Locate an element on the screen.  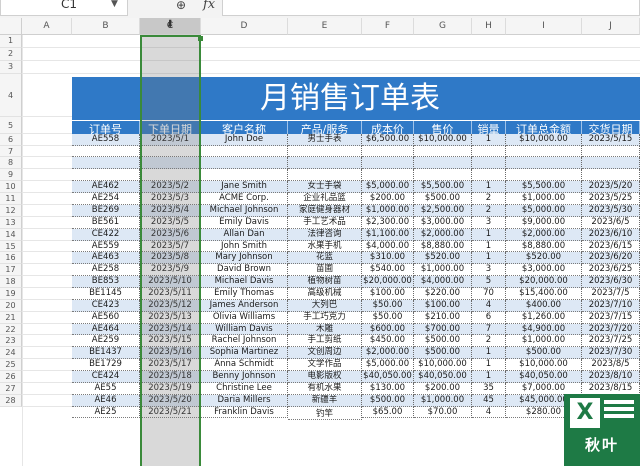
row-header-9: 9 is located at coordinates (11, 175).